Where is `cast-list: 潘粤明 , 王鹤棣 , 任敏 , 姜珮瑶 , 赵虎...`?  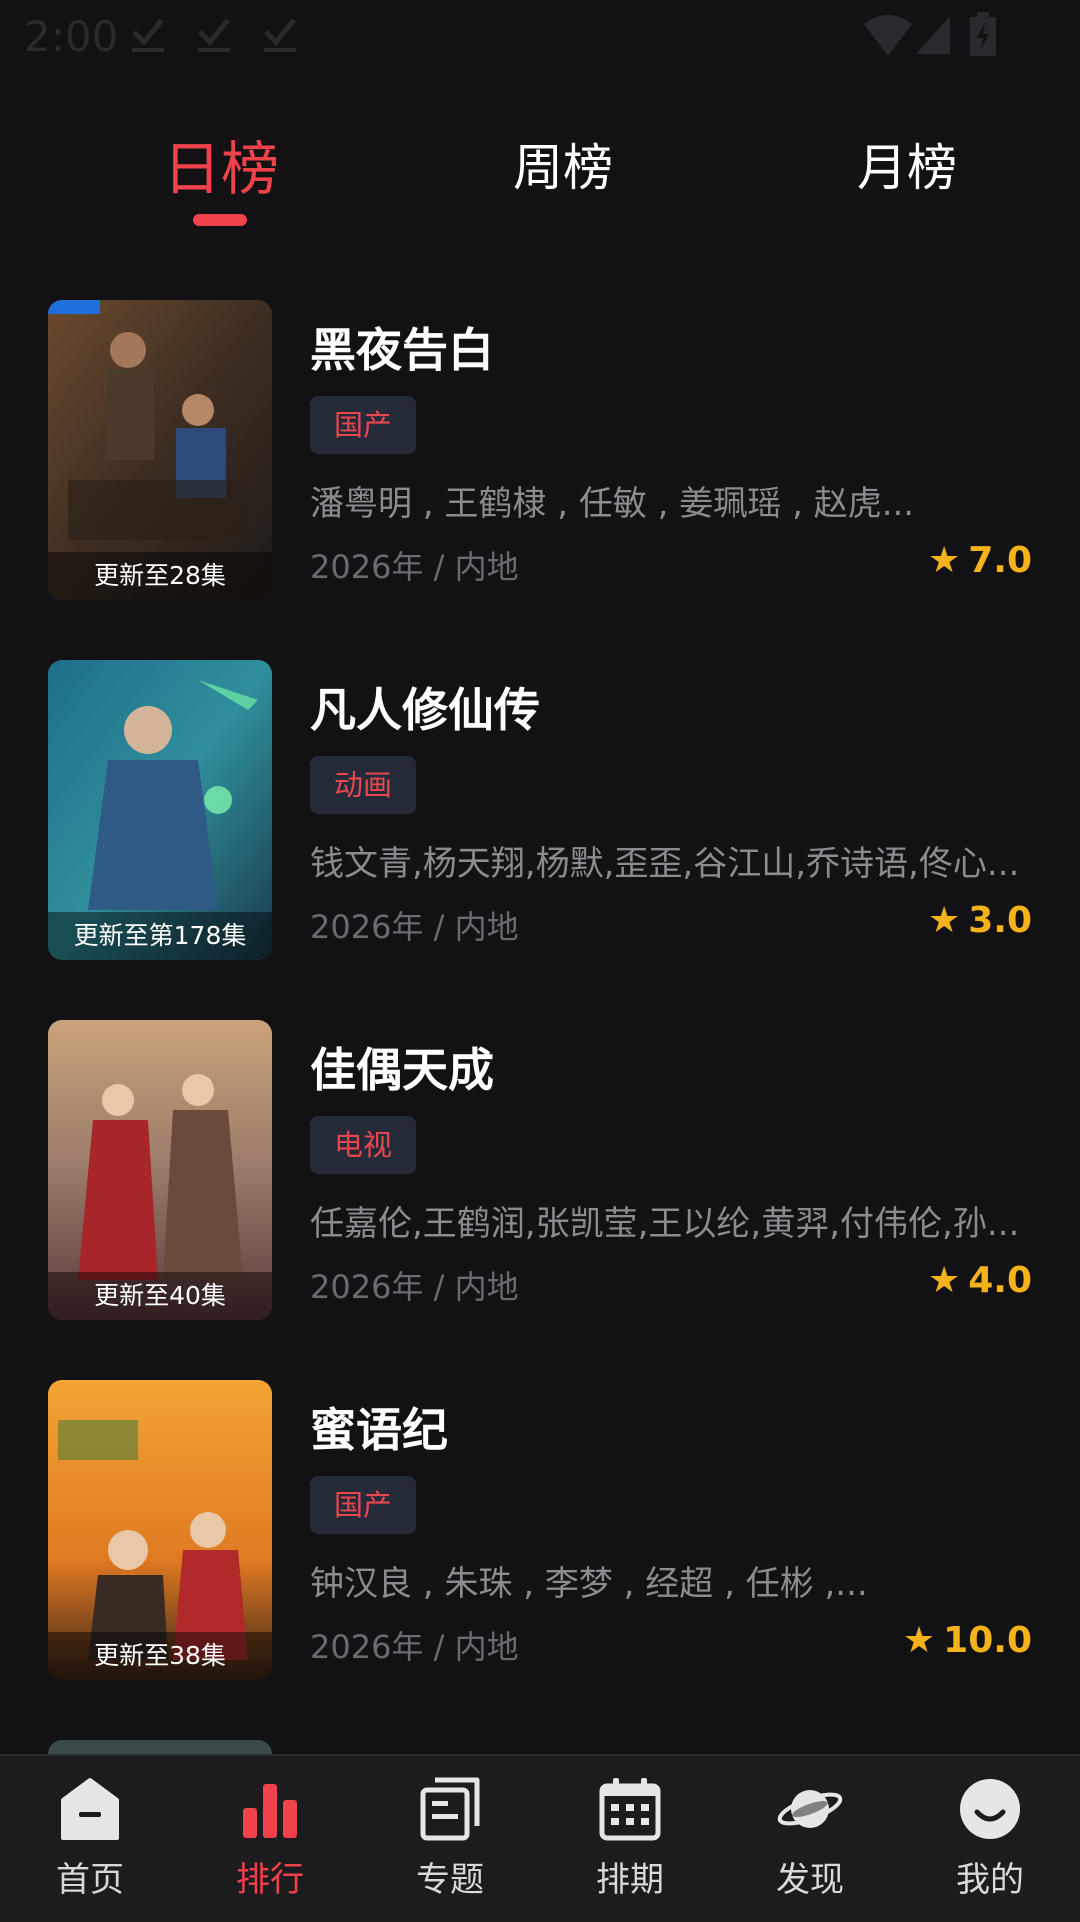
cast-list: 潘粤明 , 王鹤棣 , 任敏 , 姜珮瑶 , 赵虎... is located at coordinates (612, 504).